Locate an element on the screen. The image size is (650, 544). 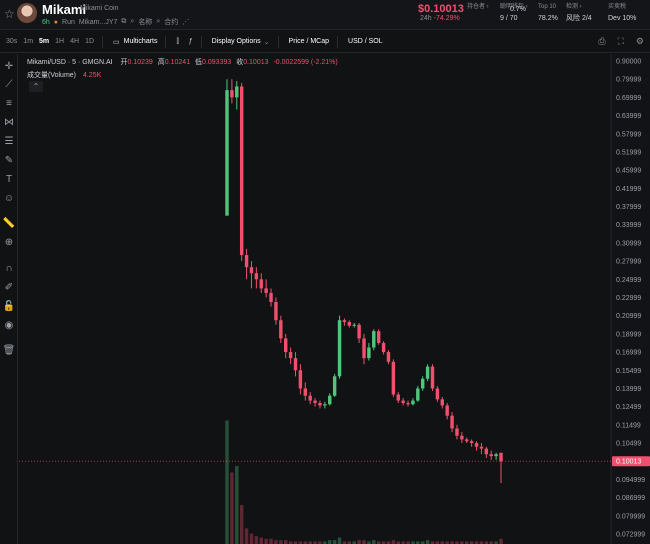
timeframe-30s: 30s is located at coordinates (11, 41).